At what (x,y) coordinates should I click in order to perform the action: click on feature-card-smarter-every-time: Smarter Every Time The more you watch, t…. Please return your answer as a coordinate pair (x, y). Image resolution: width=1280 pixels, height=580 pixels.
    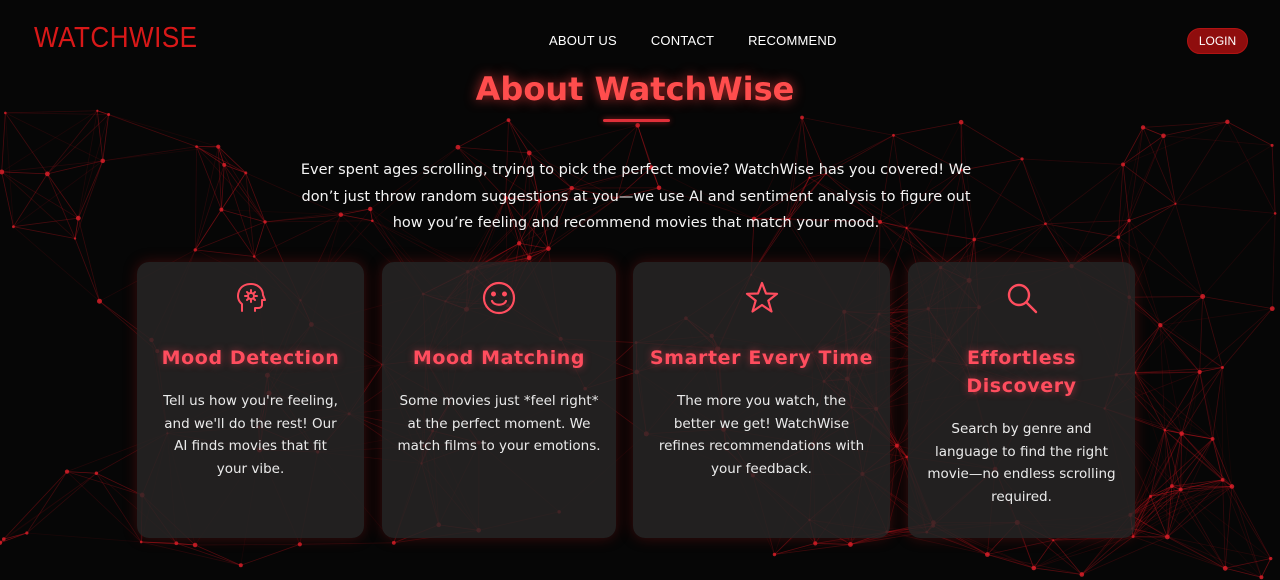
    Looking at the image, I should click on (761, 400).